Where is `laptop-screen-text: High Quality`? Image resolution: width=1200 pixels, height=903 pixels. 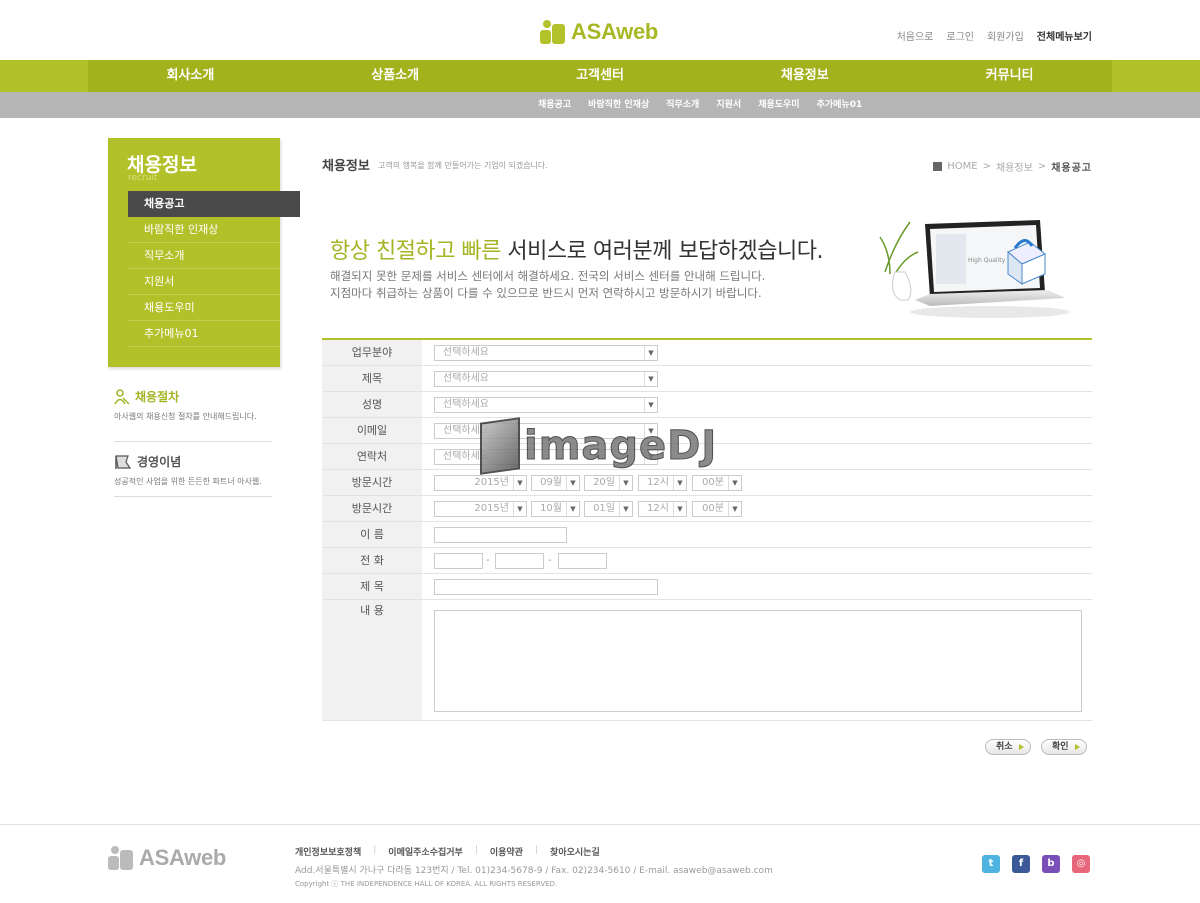 laptop-screen-text: High Quality is located at coordinates (987, 260).